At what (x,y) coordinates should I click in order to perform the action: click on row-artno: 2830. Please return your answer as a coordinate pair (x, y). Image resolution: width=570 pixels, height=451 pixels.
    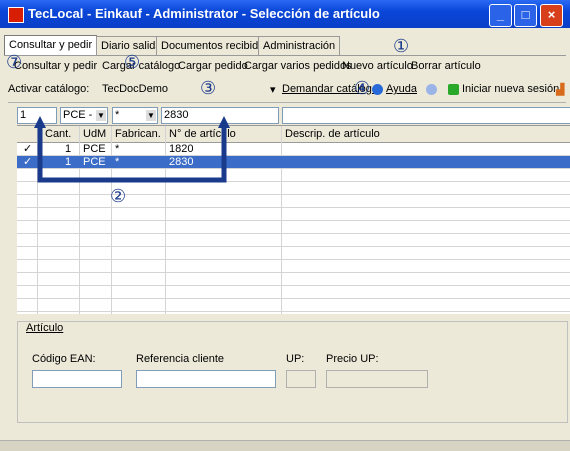
    Looking at the image, I should click on (181, 162).